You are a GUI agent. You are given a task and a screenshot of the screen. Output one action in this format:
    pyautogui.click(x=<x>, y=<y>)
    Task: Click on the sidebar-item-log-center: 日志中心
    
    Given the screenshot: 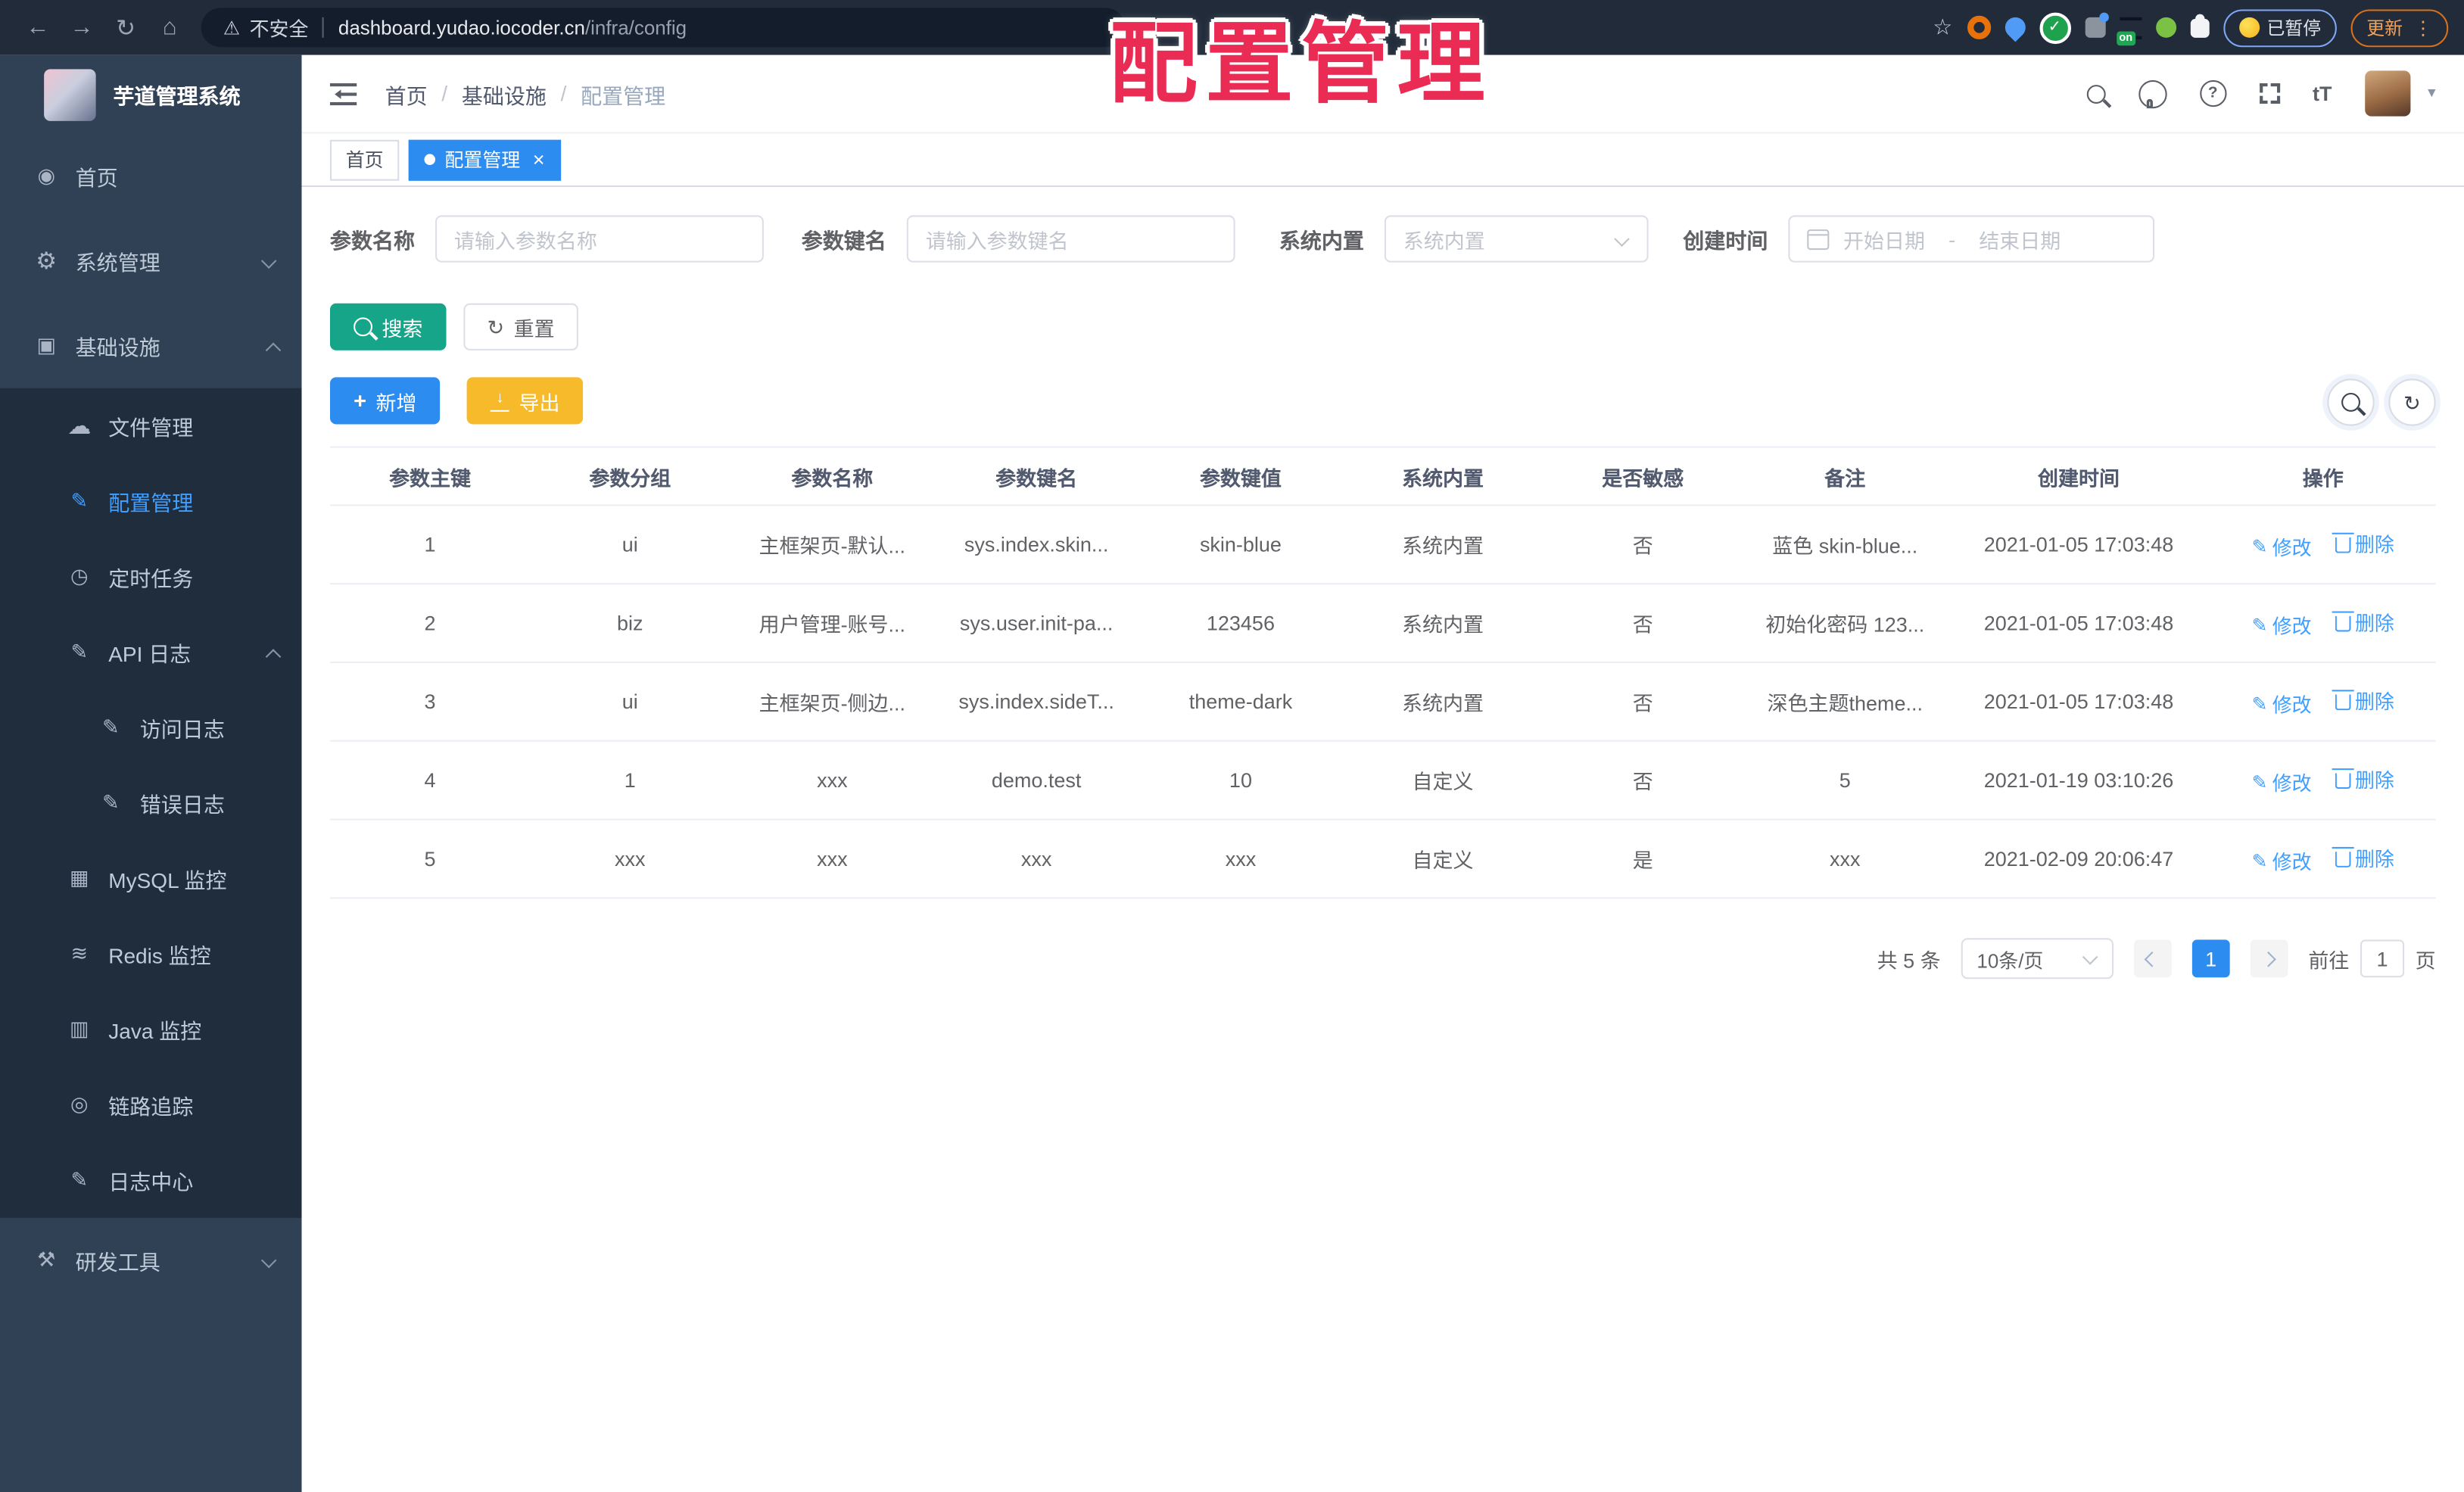 What is the action you would take?
    pyautogui.click(x=151, y=1180)
    